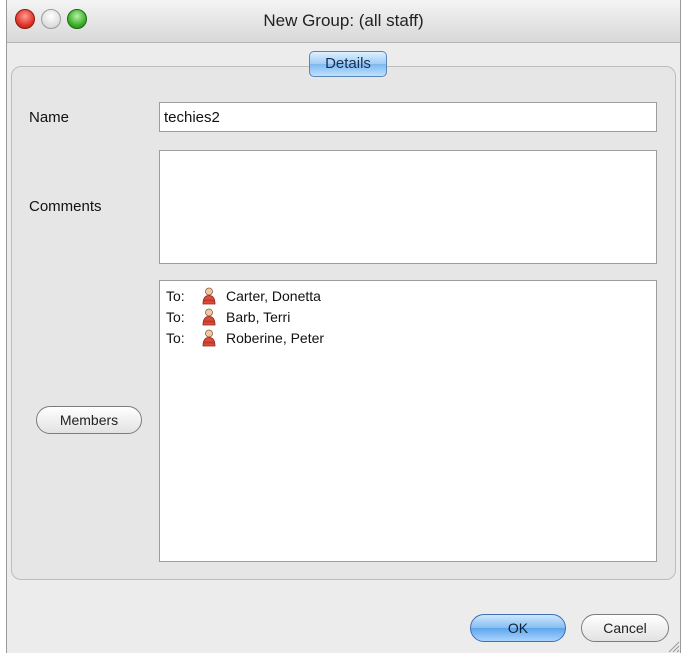 The image size is (681, 653). I want to click on comments-textarea, so click(408, 207).